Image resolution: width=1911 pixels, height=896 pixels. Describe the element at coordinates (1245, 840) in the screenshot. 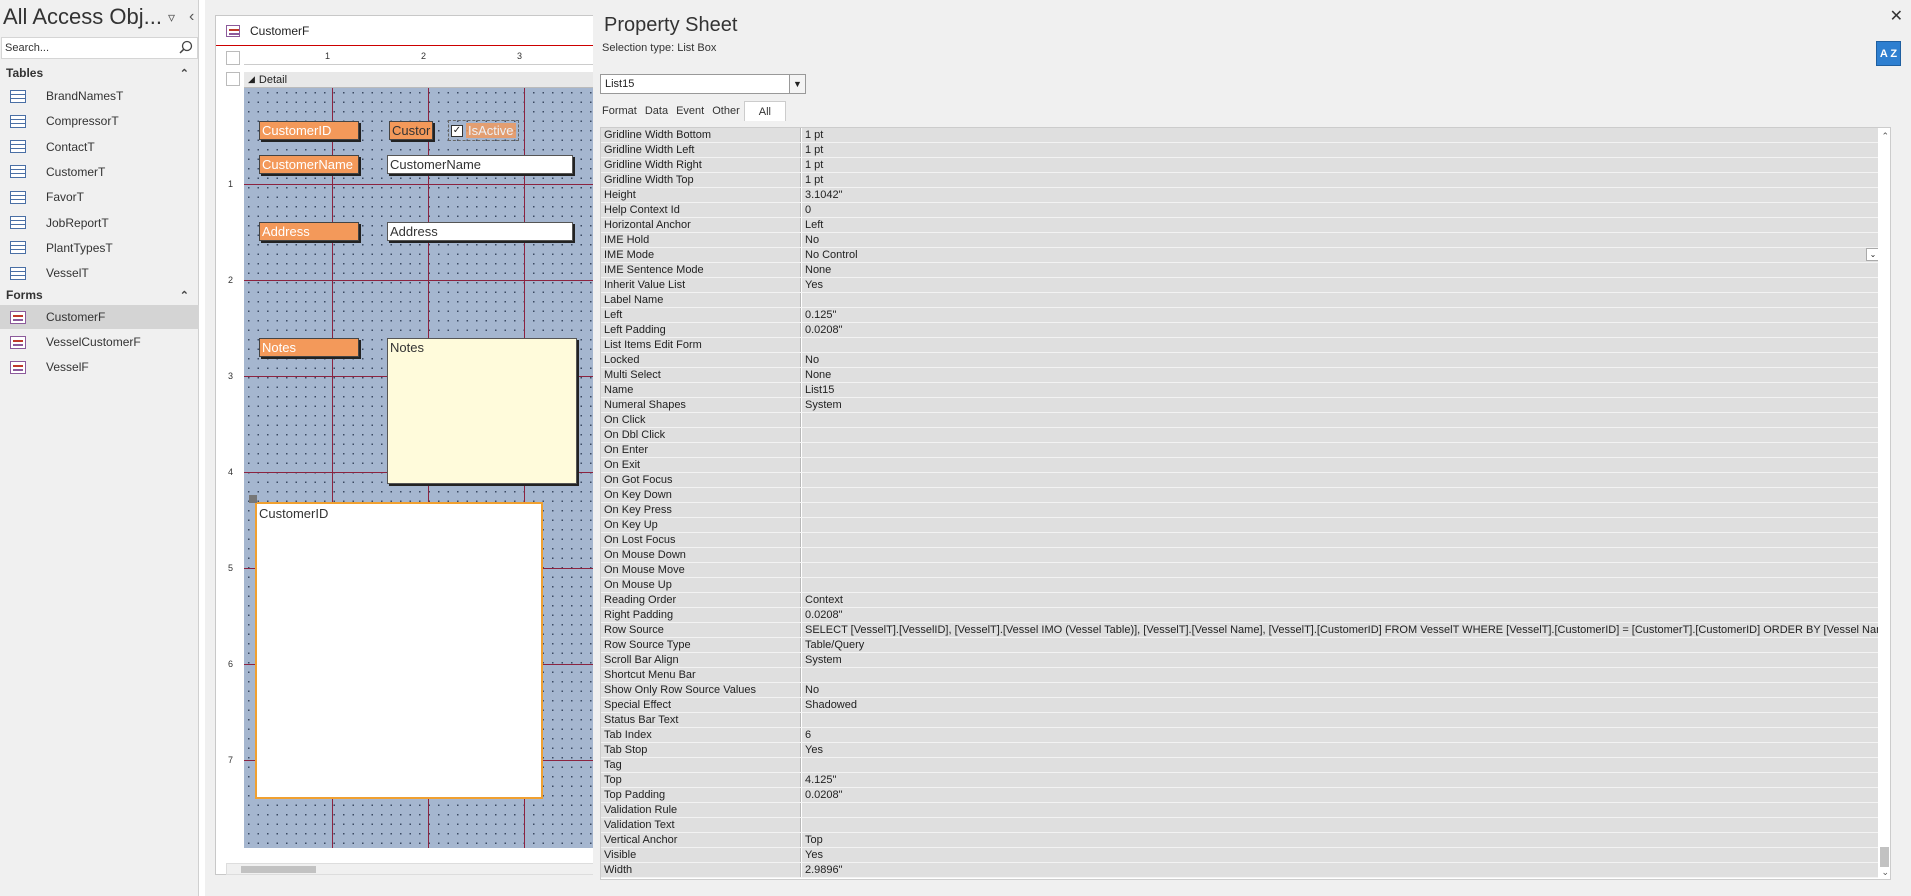

I see `property-row: Vertical Anchor Top` at that location.